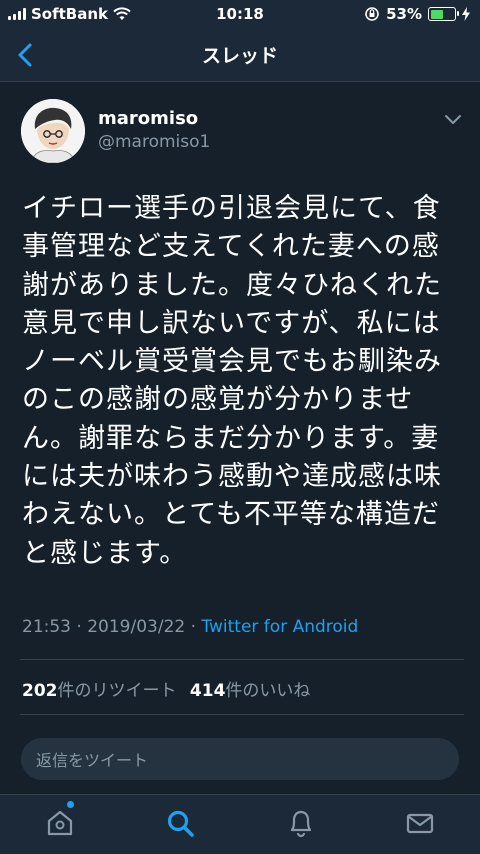 Image resolution: width=480 pixels, height=854 pixels. I want to click on page-title: スレッド, so click(239, 56).